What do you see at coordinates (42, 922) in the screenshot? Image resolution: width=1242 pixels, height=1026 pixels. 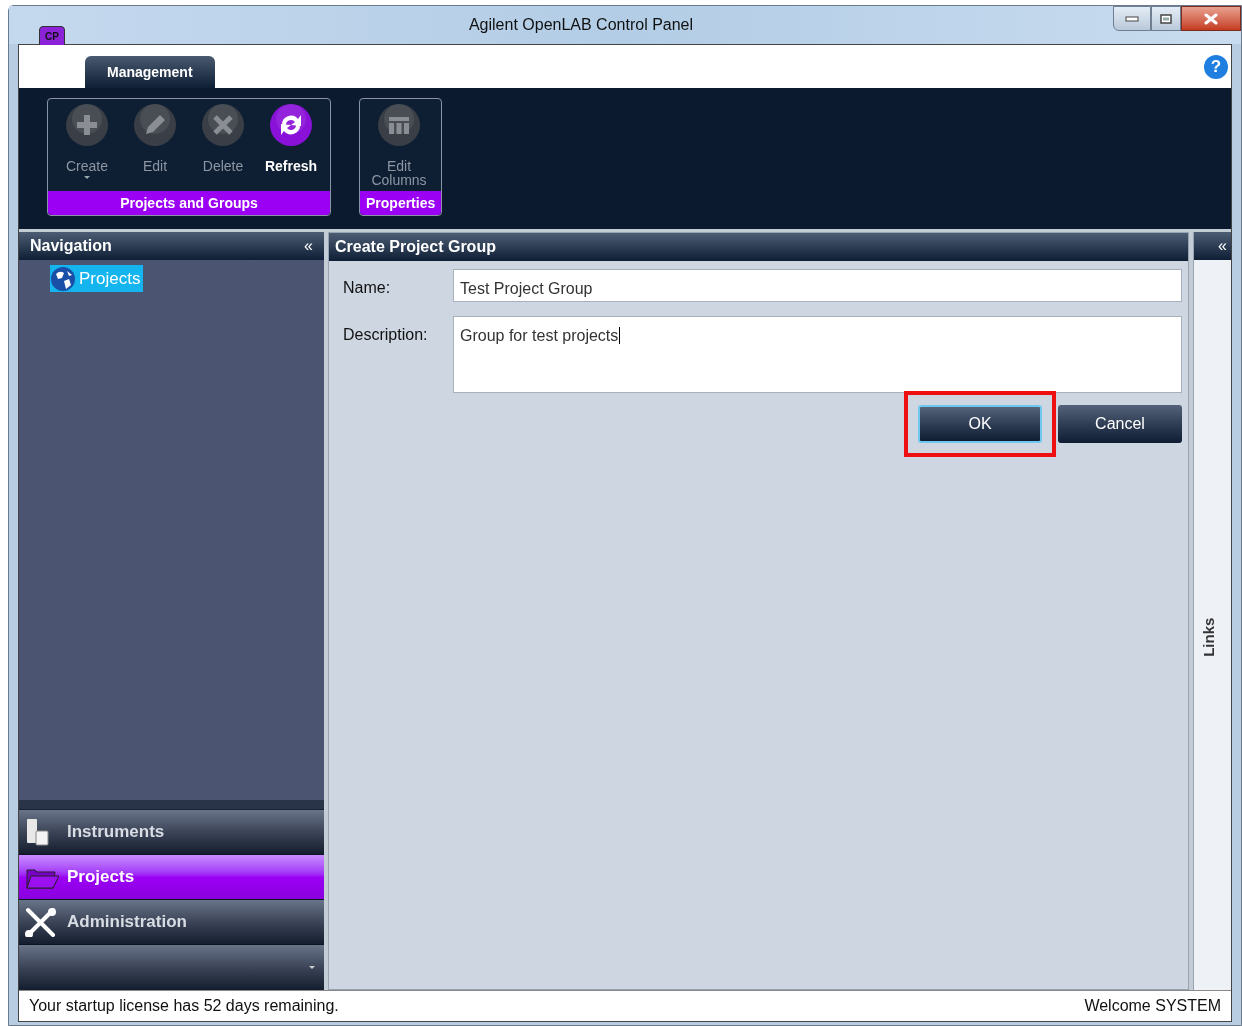 I see `tools-icon` at bounding box center [42, 922].